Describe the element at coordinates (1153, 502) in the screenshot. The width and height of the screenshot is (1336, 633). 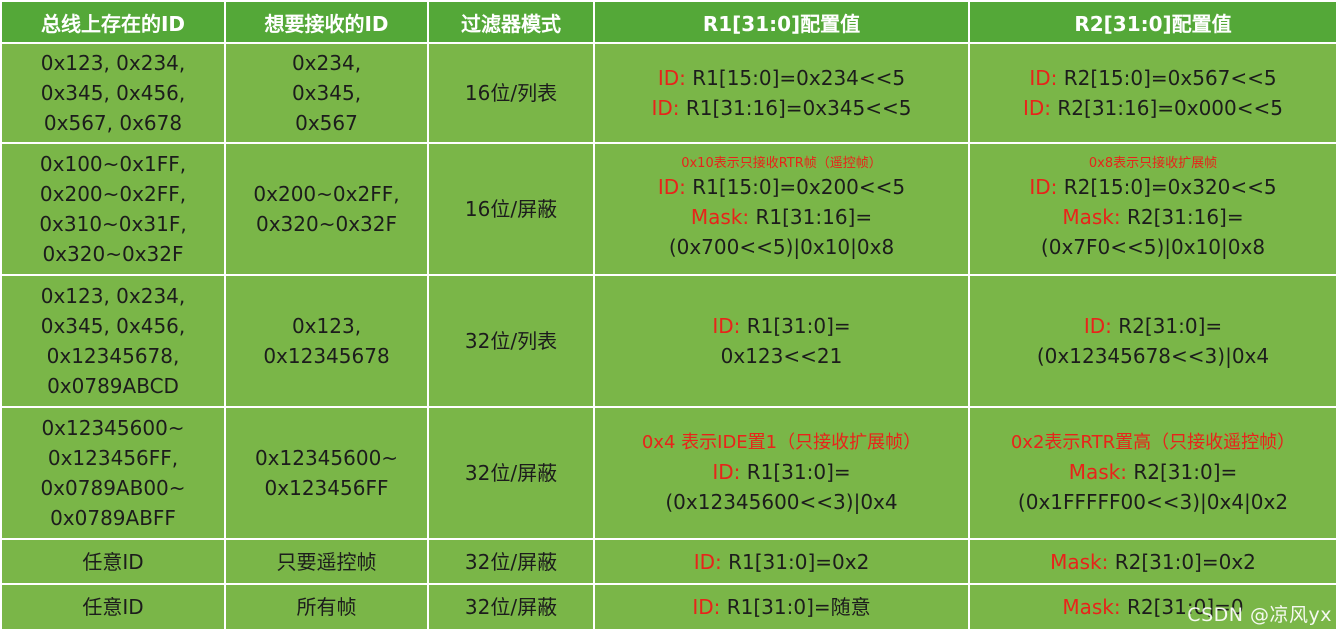
I see `config-line: (0x1FFFFF00<<3)|0x4|0x2` at that location.